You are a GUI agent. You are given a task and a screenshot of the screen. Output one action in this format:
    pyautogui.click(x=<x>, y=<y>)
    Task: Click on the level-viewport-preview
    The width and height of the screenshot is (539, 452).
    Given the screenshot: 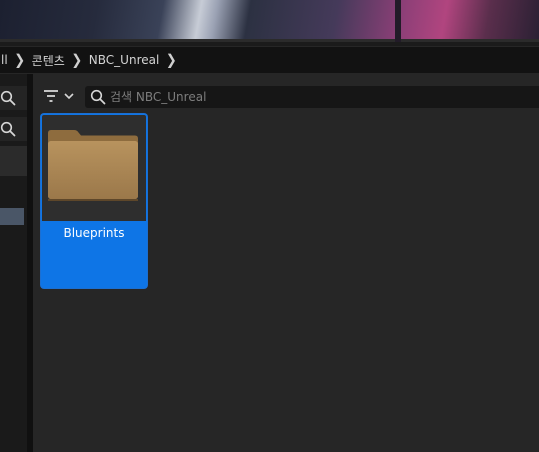 What is the action you would take?
    pyautogui.click(x=269, y=21)
    